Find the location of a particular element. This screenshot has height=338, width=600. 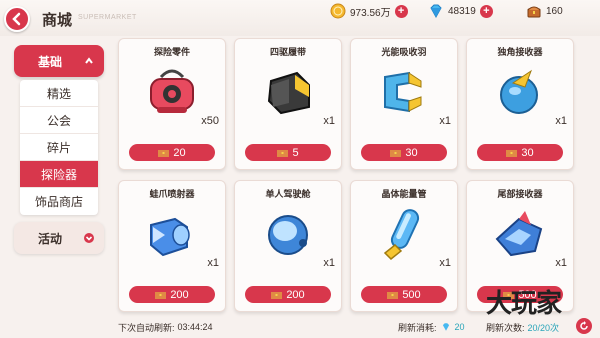

product-card: 光能吸收羽 x1 30 is located at coordinates (404, 104).